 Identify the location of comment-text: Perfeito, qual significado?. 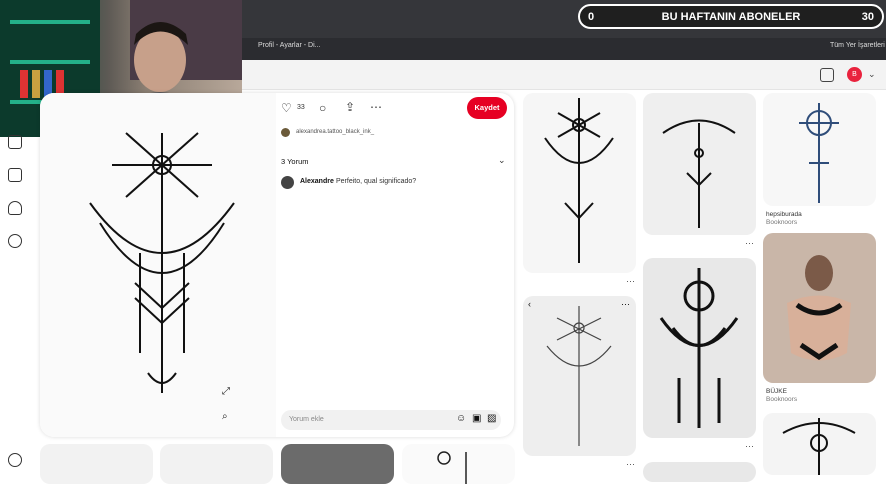
(376, 181).